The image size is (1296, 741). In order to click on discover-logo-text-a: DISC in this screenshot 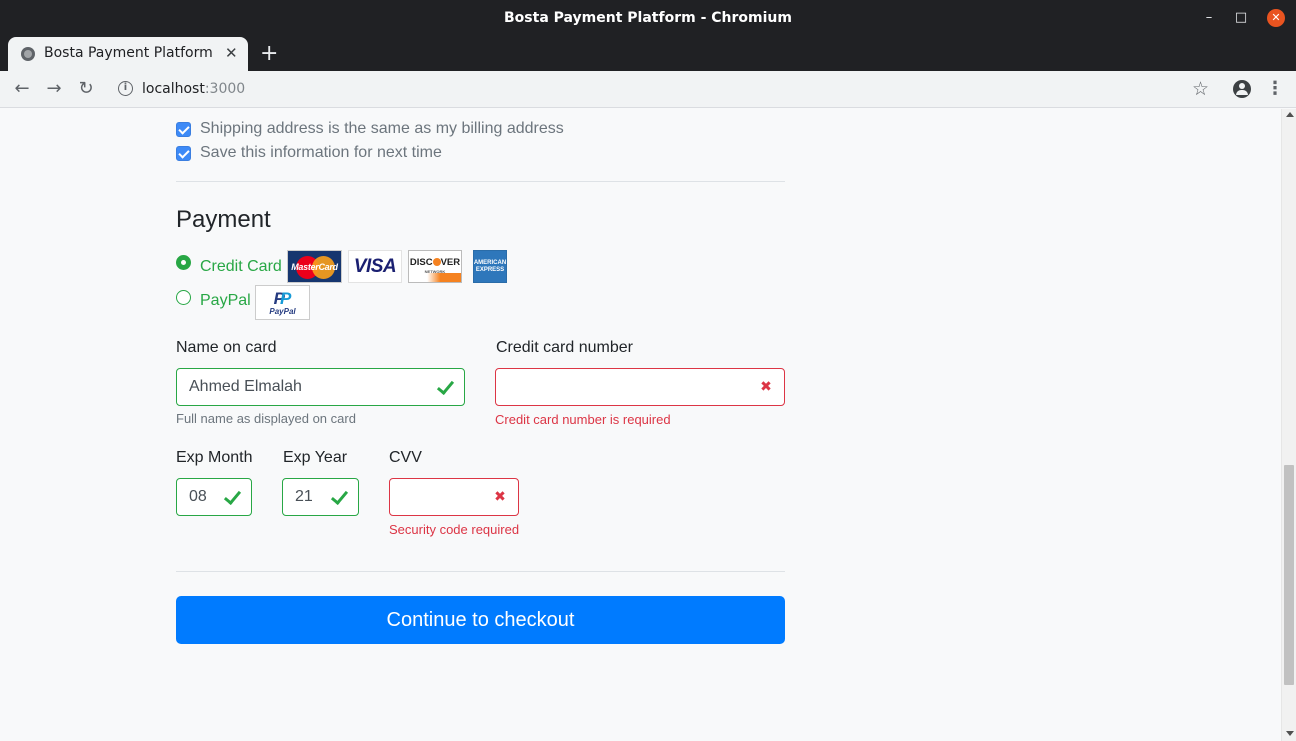, I will do `click(421, 262)`.